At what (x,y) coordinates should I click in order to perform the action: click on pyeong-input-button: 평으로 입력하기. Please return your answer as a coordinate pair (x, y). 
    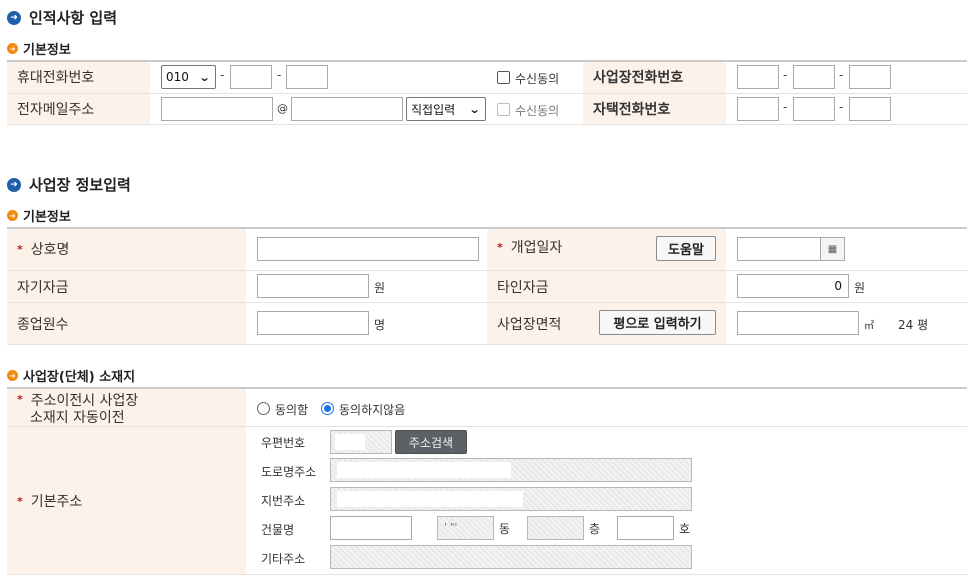
    Looking at the image, I should click on (657, 322).